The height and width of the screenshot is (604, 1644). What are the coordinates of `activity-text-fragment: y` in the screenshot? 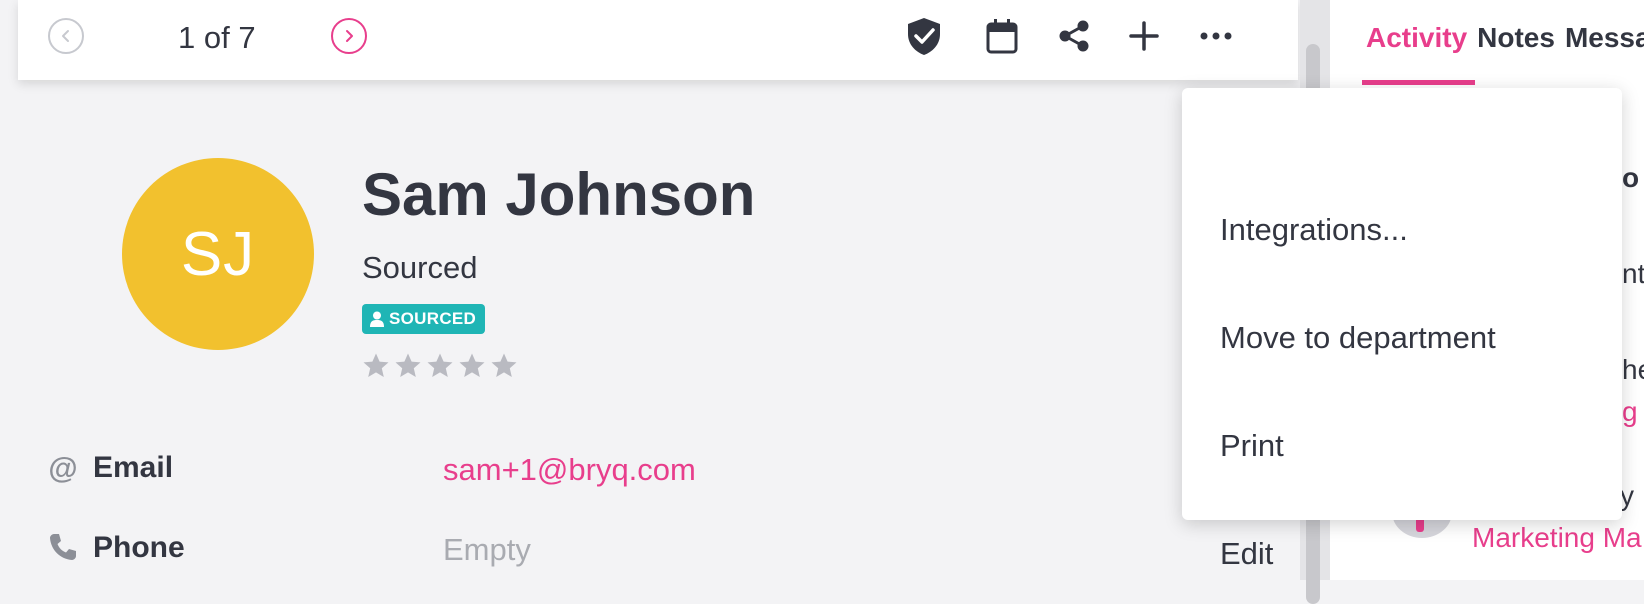 It's located at (1627, 495).